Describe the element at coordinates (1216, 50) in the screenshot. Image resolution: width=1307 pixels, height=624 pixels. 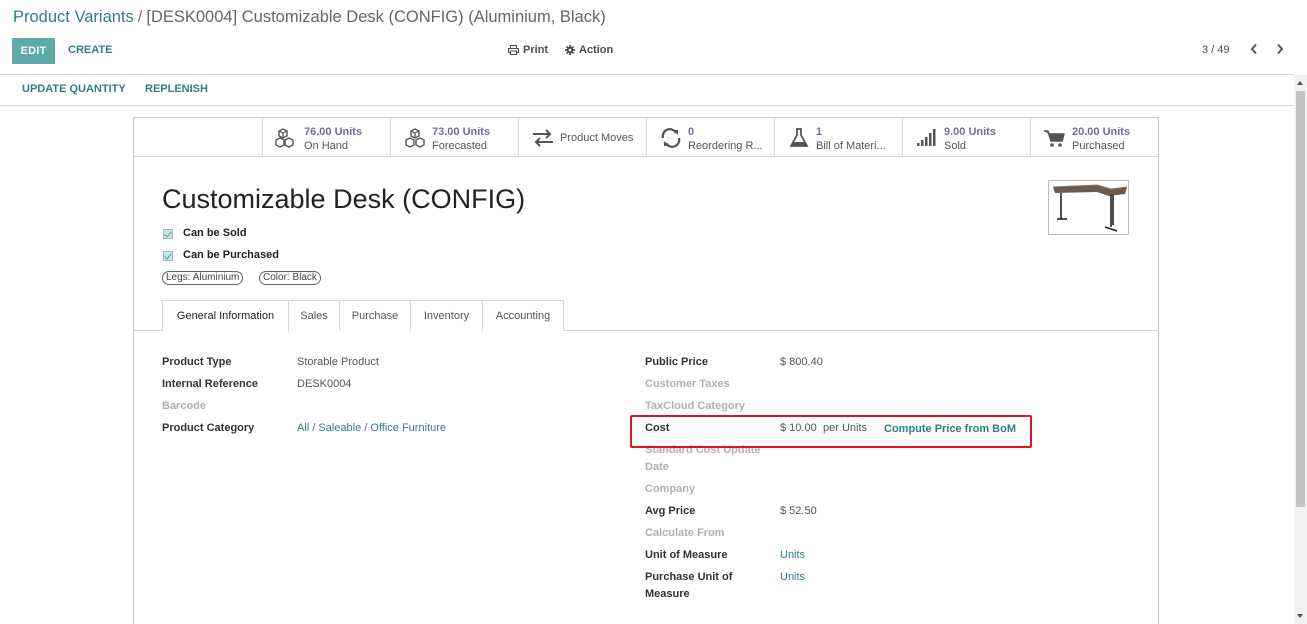
I see `pager-value: 3 / 49` at that location.